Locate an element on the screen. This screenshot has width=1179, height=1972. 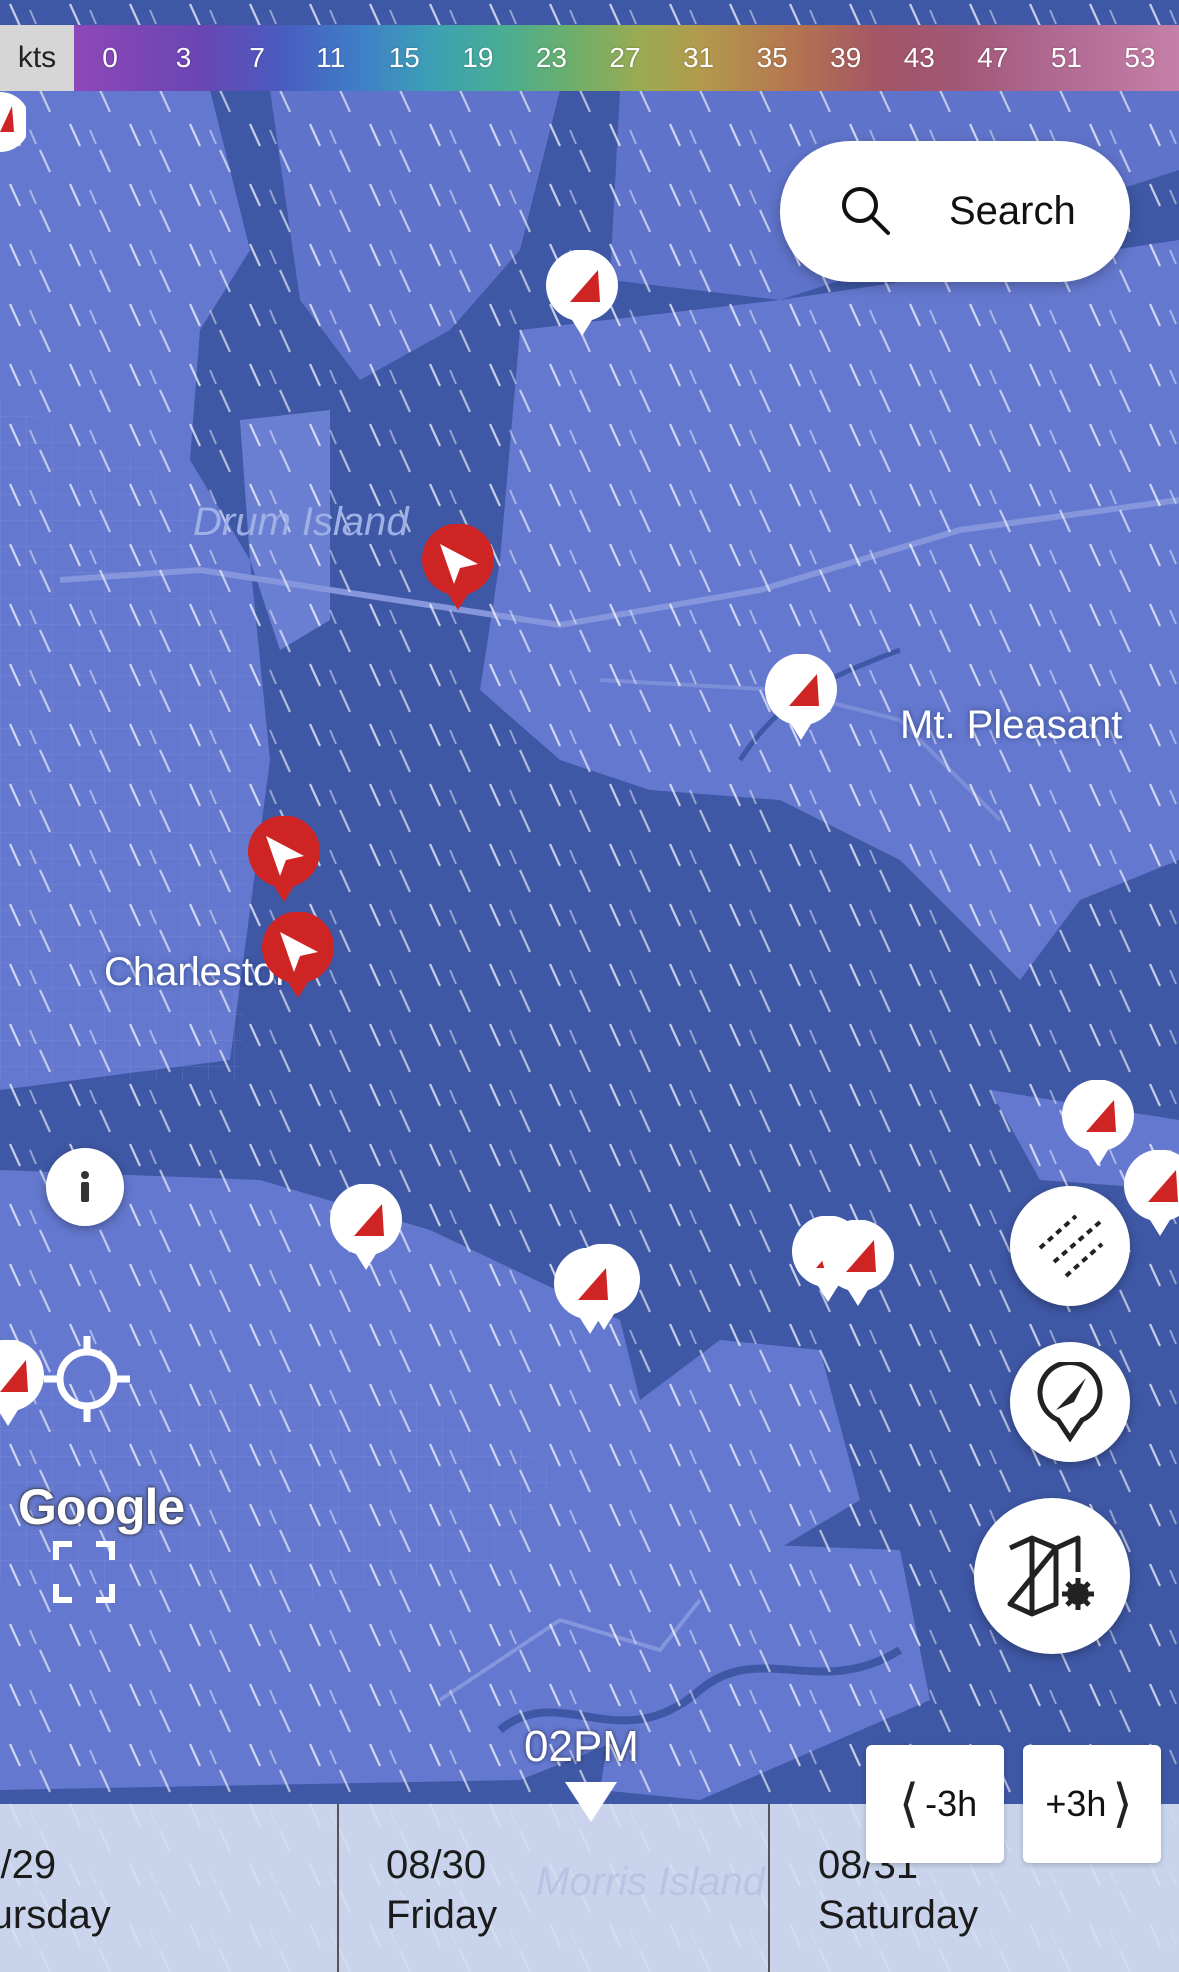
legend-tick: 47 is located at coordinates (993, 57).